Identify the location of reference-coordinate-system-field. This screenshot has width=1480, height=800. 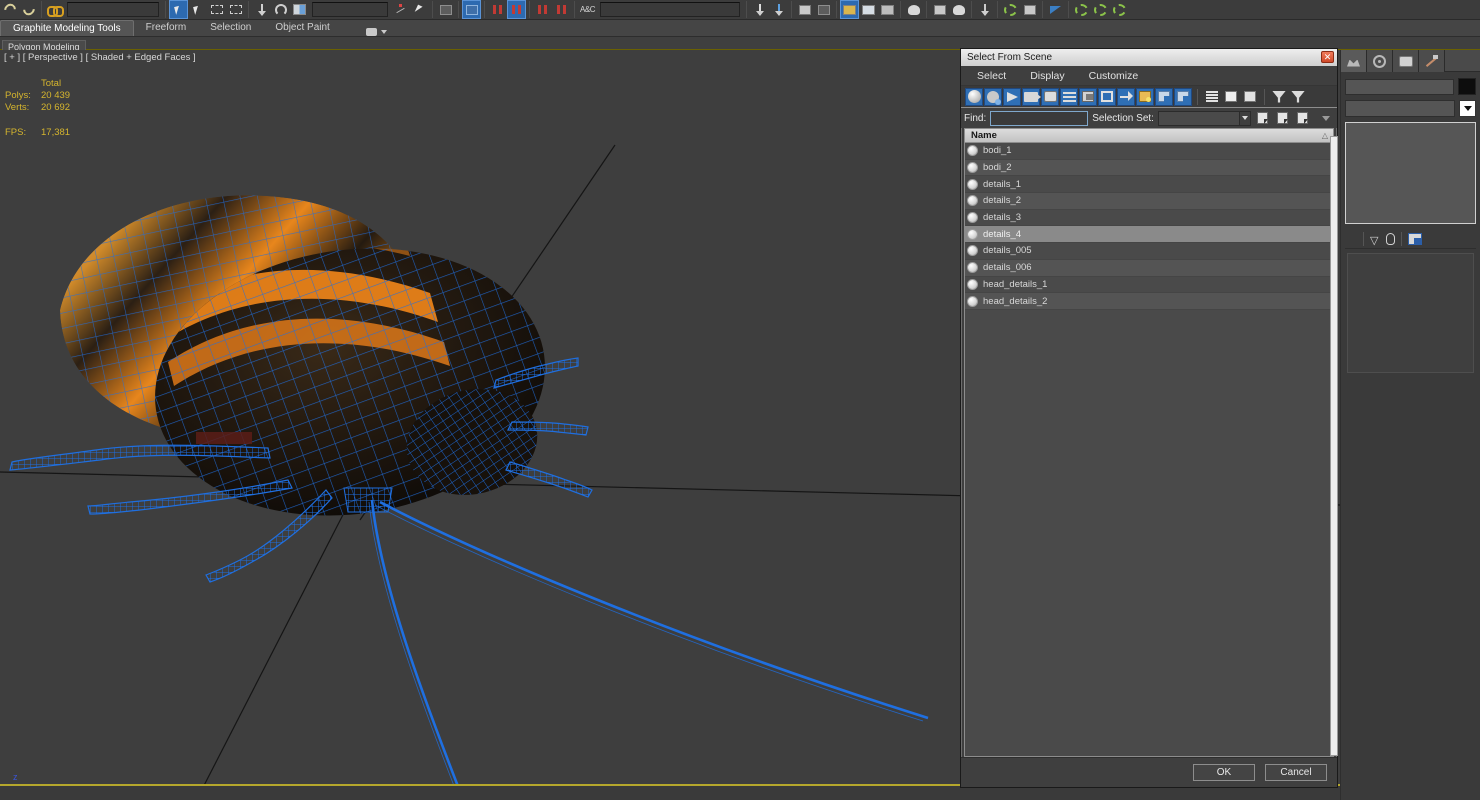
(350, 9).